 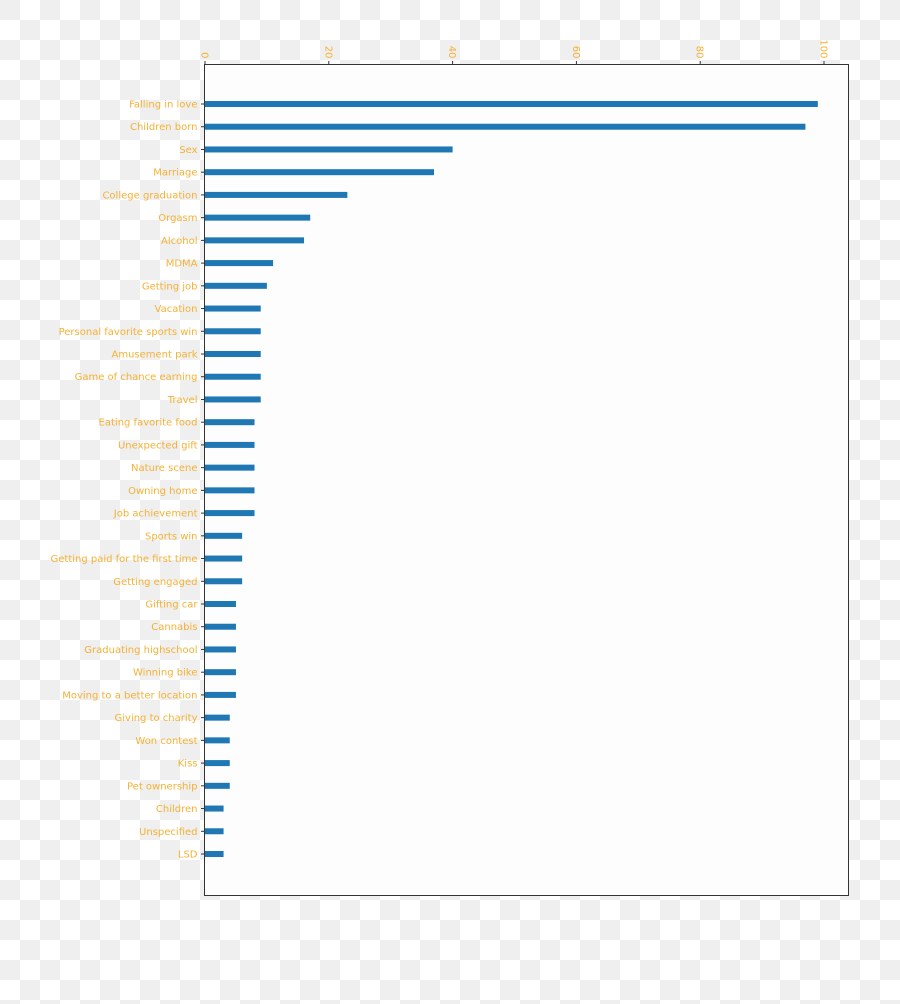 I want to click on y-tick-label: Alcohol, so click(x=179, y=241).